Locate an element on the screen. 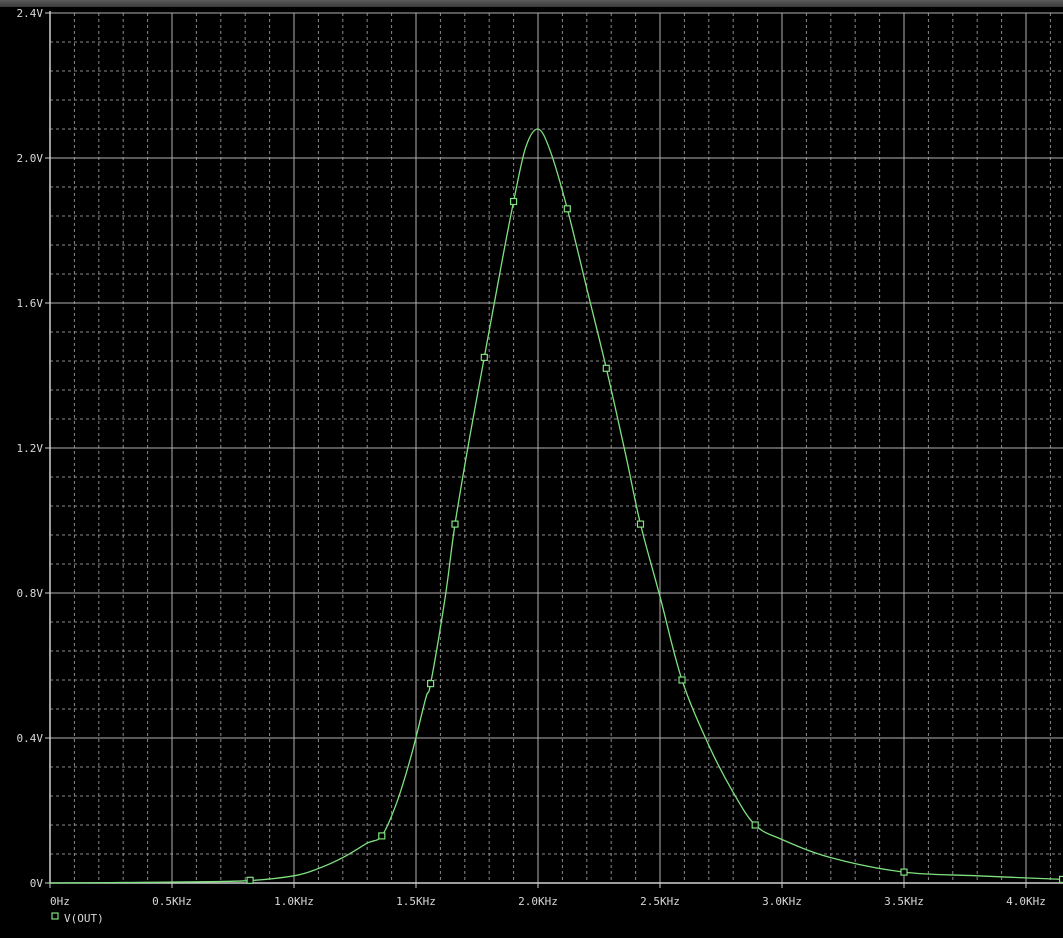  y-tick-label: 2.4V is located at coordinates (30, 13).